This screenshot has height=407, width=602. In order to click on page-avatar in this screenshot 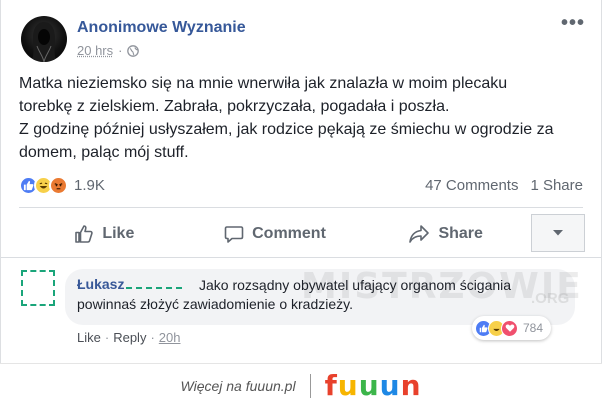, I will do `click(44, 39)`.